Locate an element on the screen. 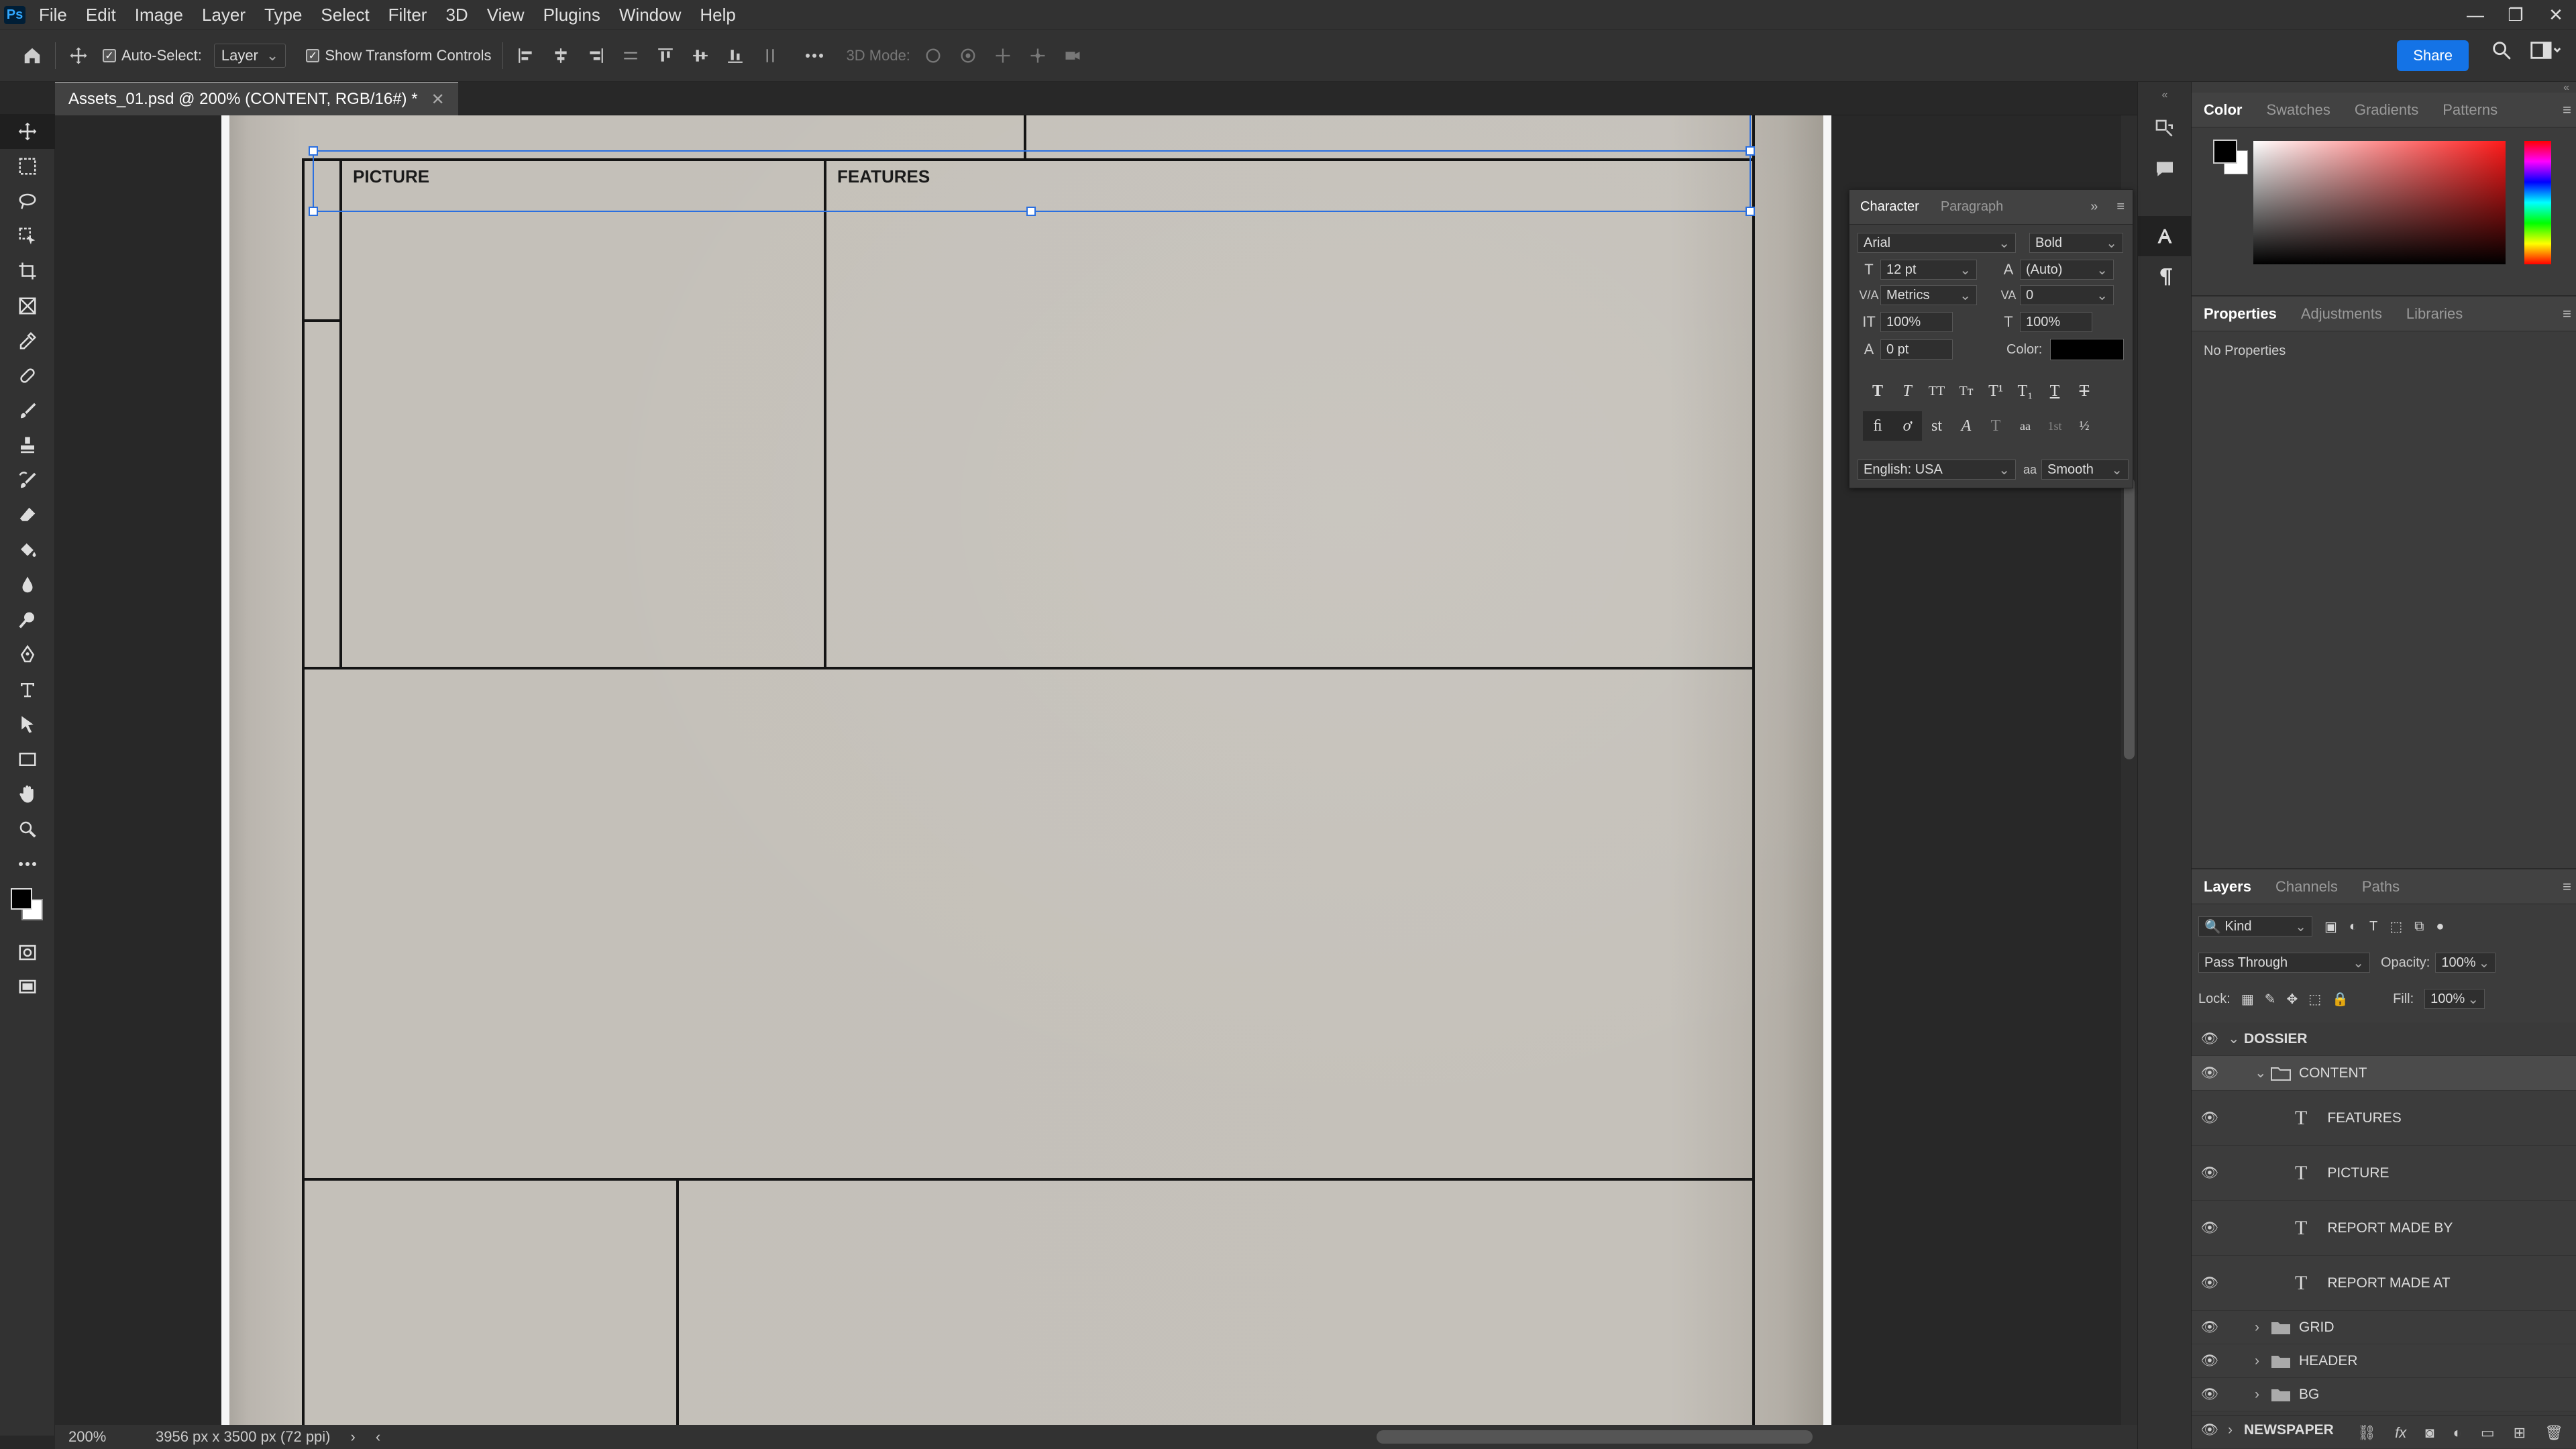  opacity-field: 100% is located at coordinates (2465, 963).